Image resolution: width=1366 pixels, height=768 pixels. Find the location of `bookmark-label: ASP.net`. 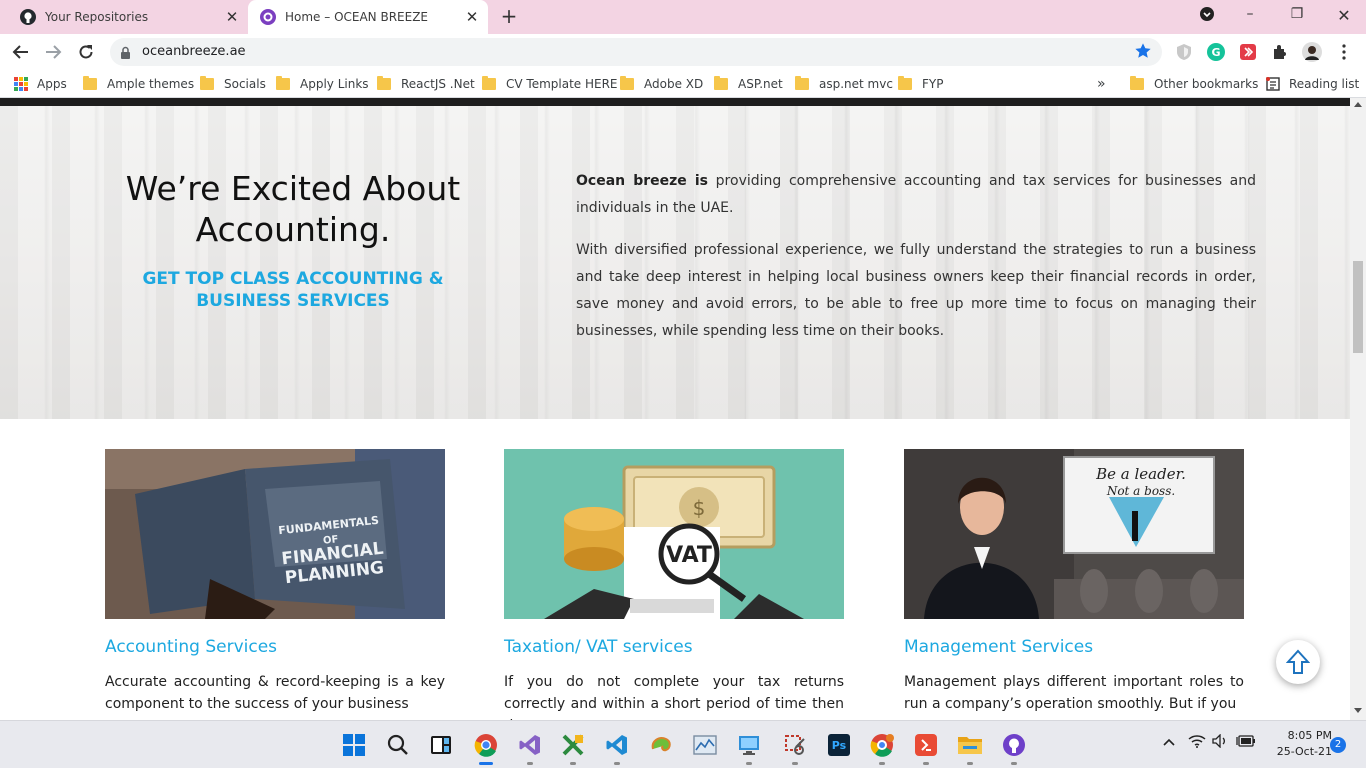

bookmark-label: ASP.net is located at coordinates (760, 84).